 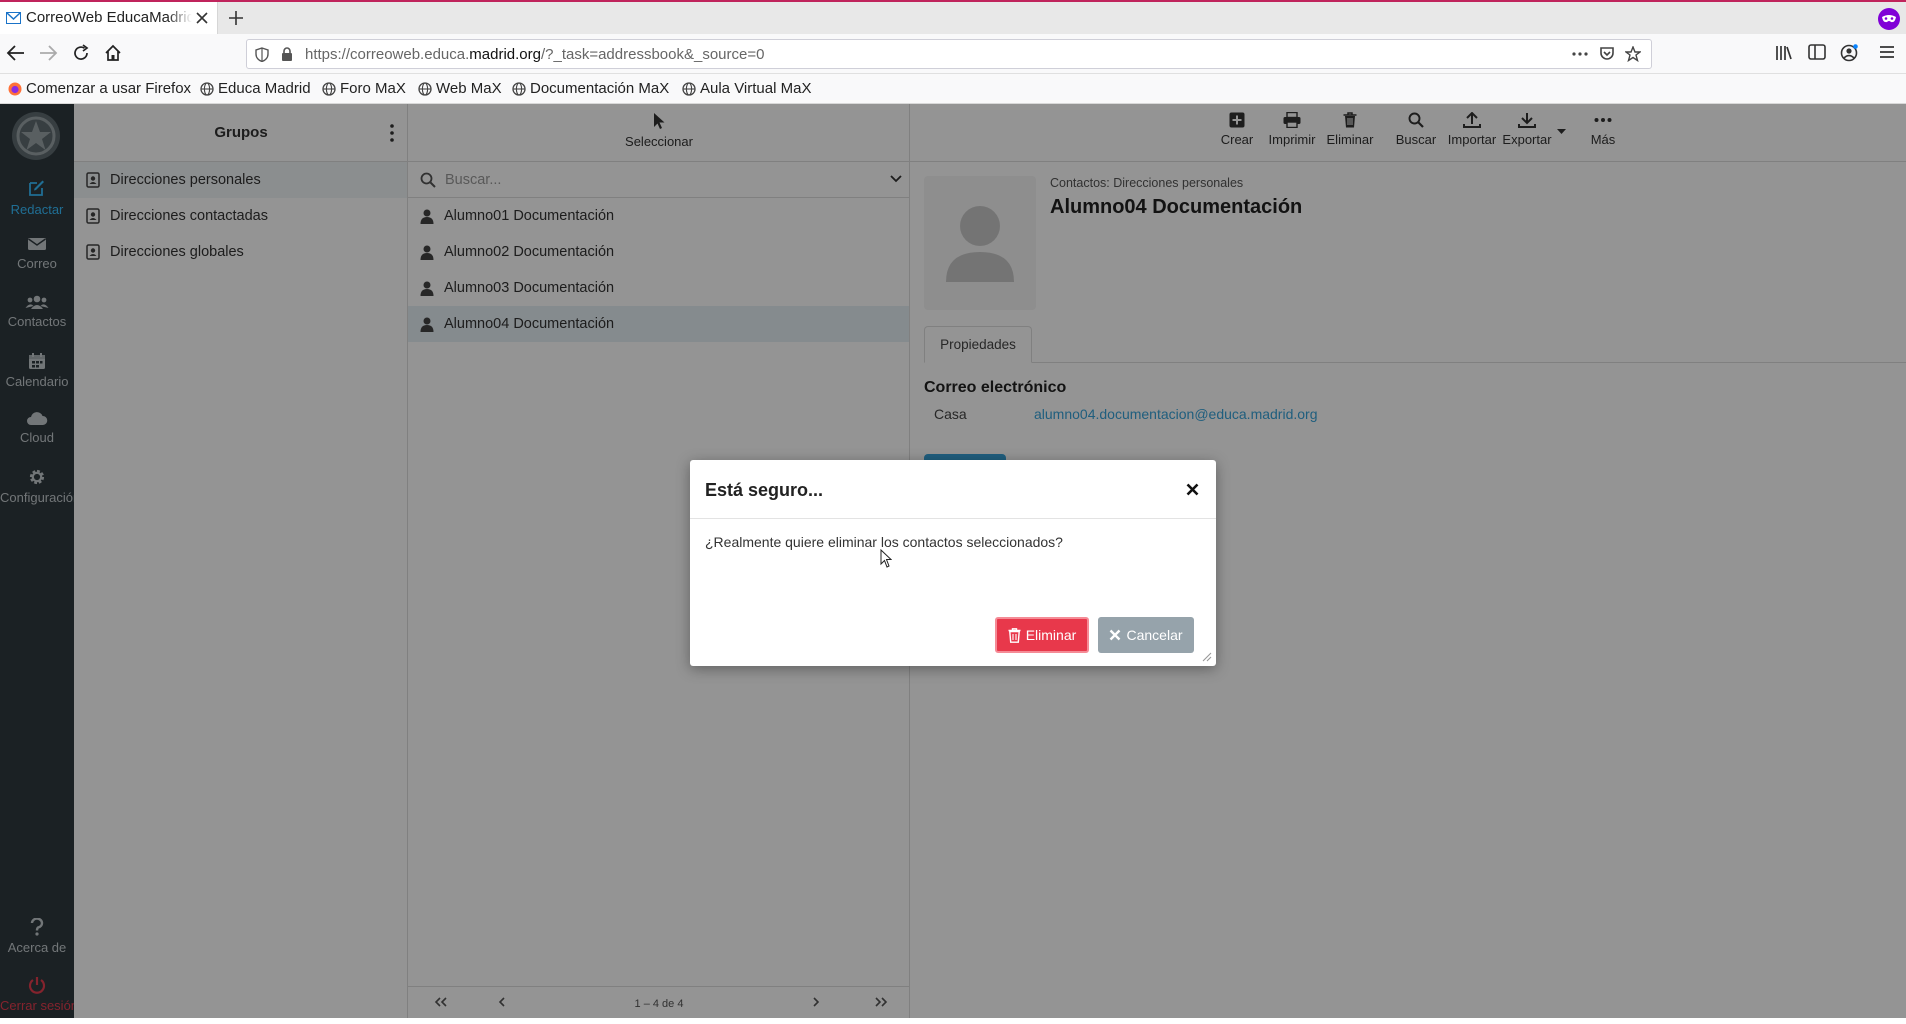 I want to click on reload-icon, so click(x=81, y=53).